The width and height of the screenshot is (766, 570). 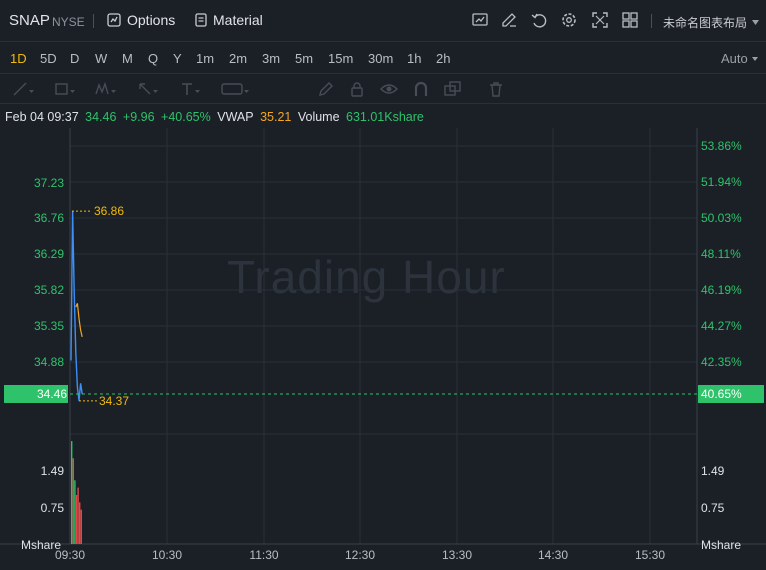 I want to click on quote-change: +9.96, so click(x=138, y=117).